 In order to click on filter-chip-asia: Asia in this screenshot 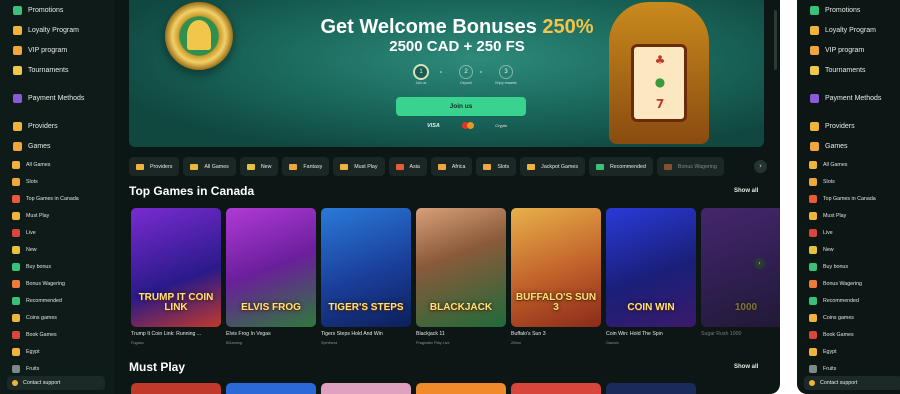, I will do `click(407, 166)`.